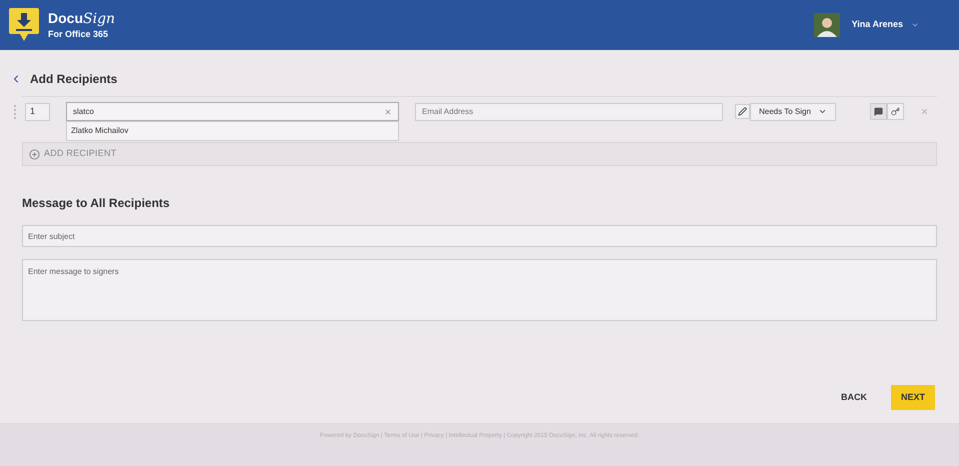  Describe the element at coordinates (878, 111) in the screenshot. I see `comment-icon` at that location.